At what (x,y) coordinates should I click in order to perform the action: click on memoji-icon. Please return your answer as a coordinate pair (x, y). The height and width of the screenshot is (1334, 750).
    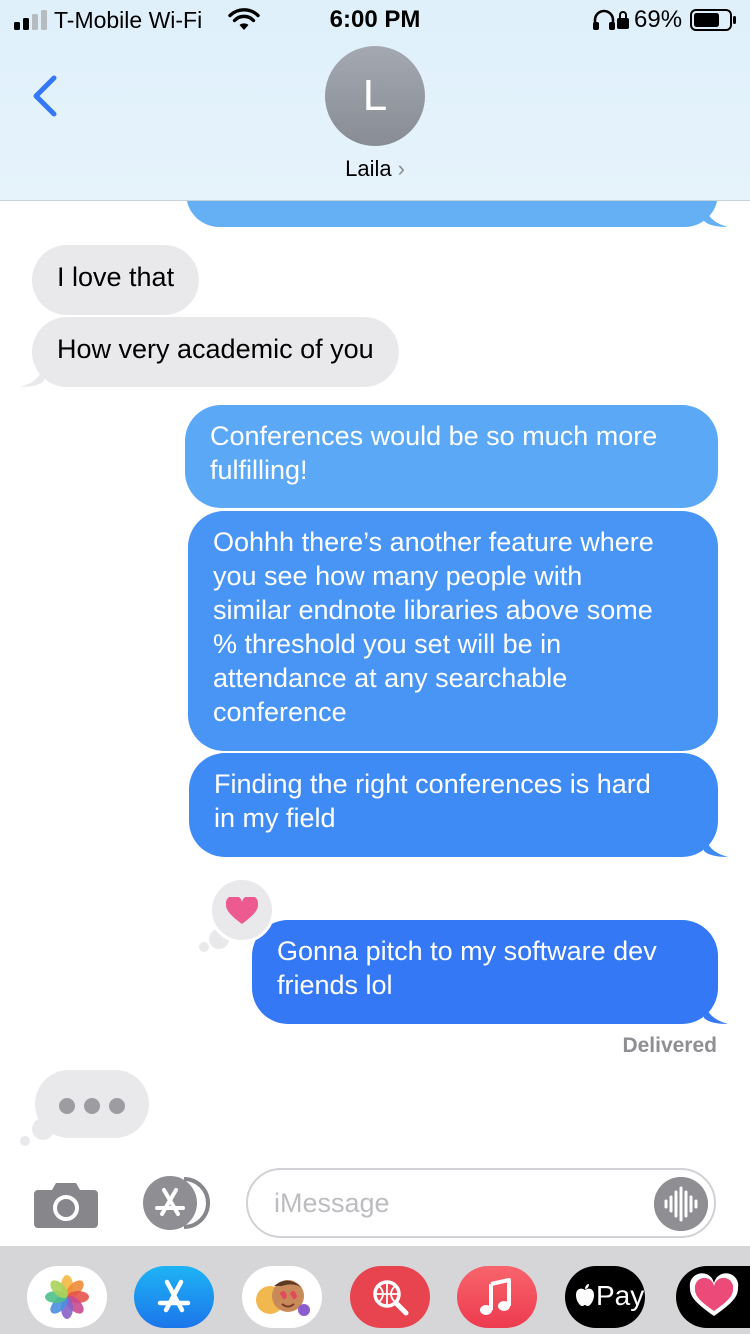
    Looking at the image, I should click on (283, 1298).